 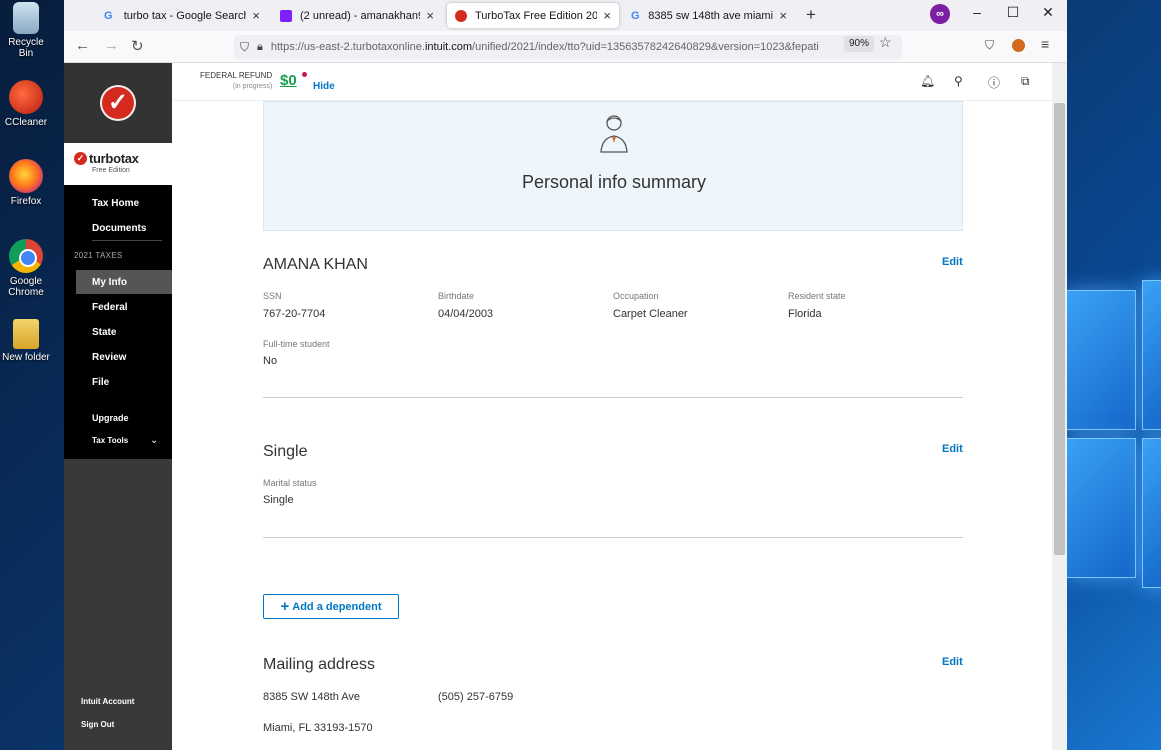 What do you see at coordinates (952, 262) in the screenshot?
I see `edit-person-button: Edit` at bounding box center [952, 262].